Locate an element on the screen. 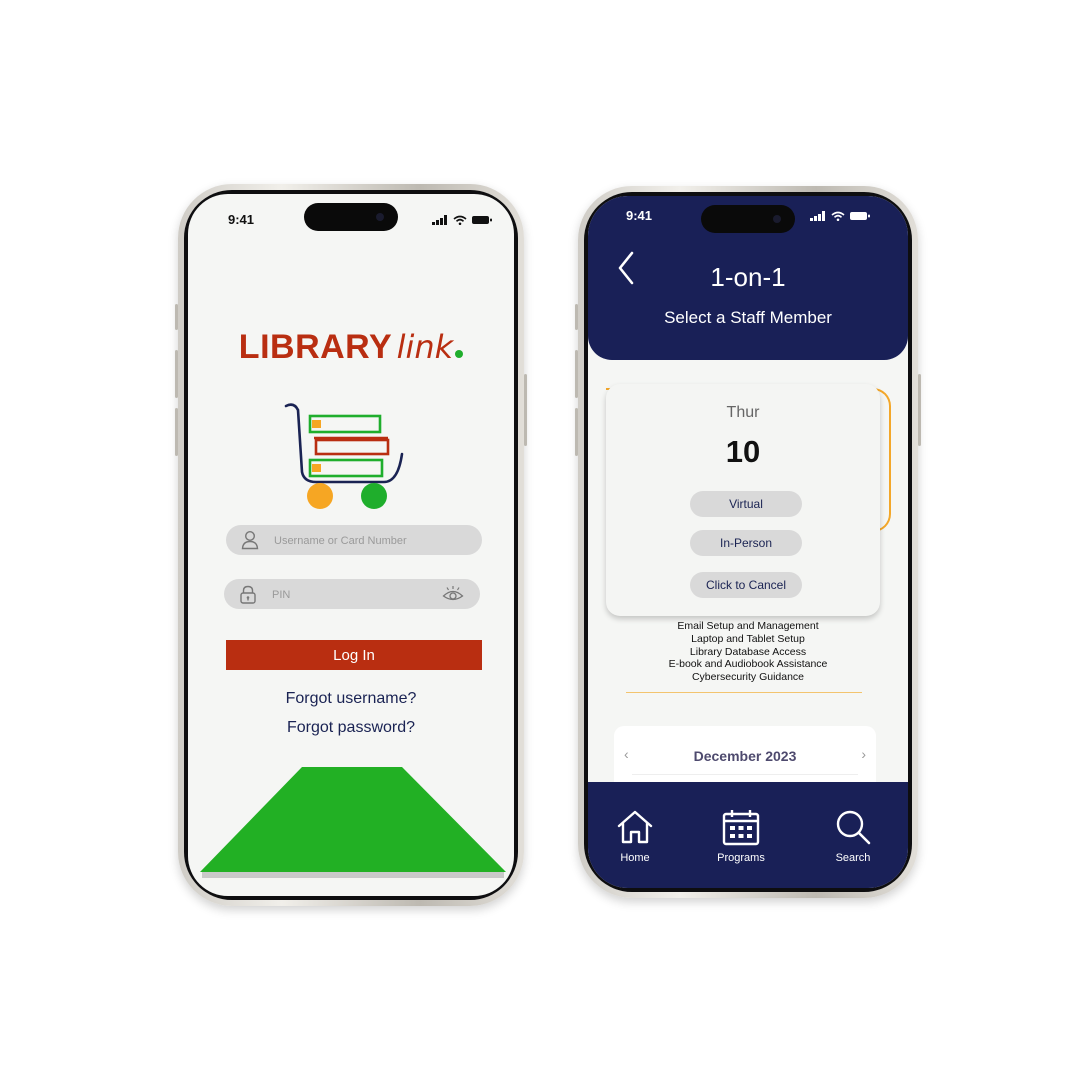 The height and width of the screenshot is (1080, 1080). home-icon is located at coordinates (635, 827).